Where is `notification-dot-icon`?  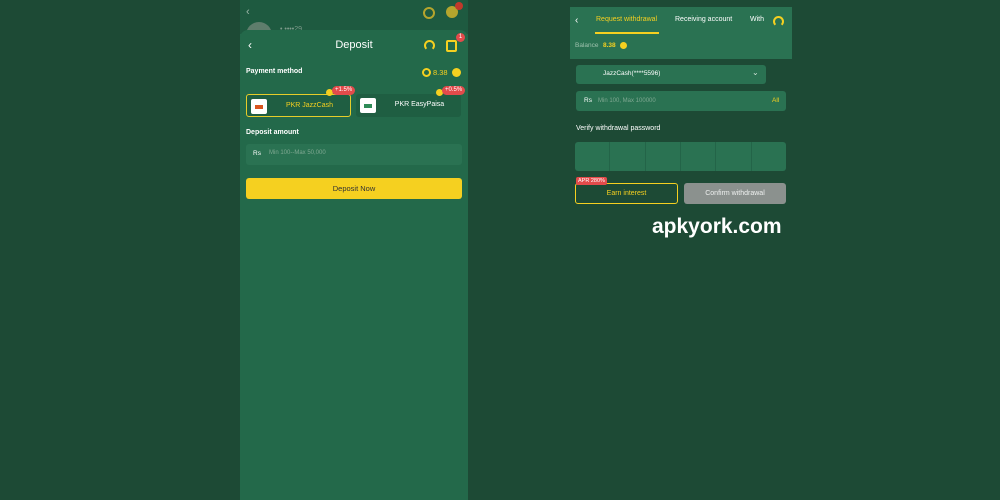
notification-dot-icon is located at coordinates (459, 6).